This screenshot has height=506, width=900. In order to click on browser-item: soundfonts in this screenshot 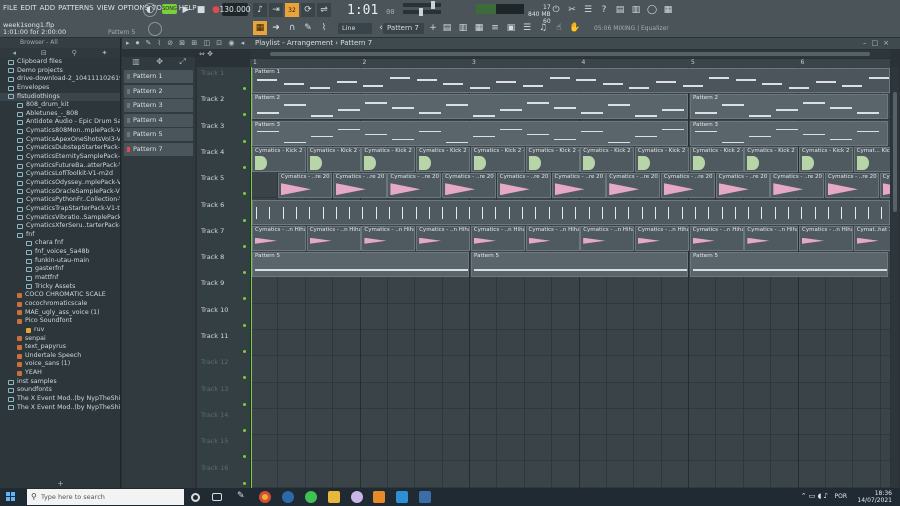, I will do `click(60, 390)`.